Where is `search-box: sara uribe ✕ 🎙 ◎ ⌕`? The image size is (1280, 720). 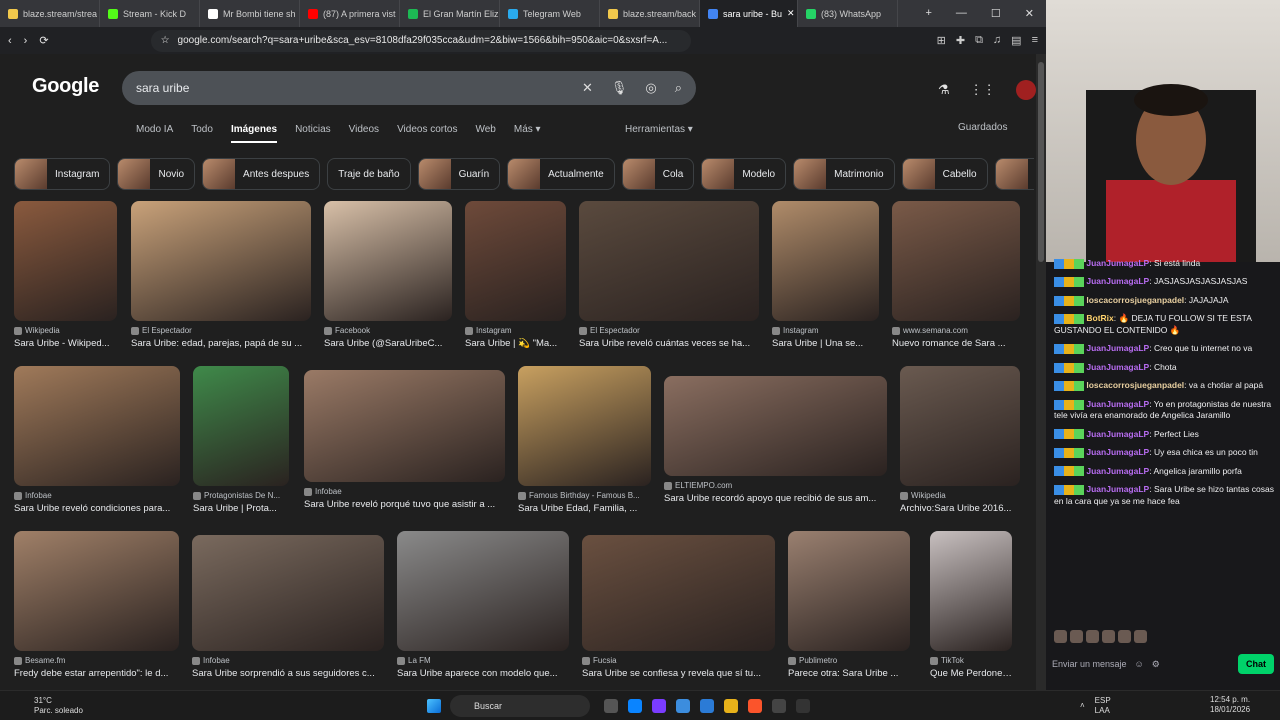 search-box: sara uribe ✕ 🎙 ◎ ⌕ is located at coordinates (409, 88).